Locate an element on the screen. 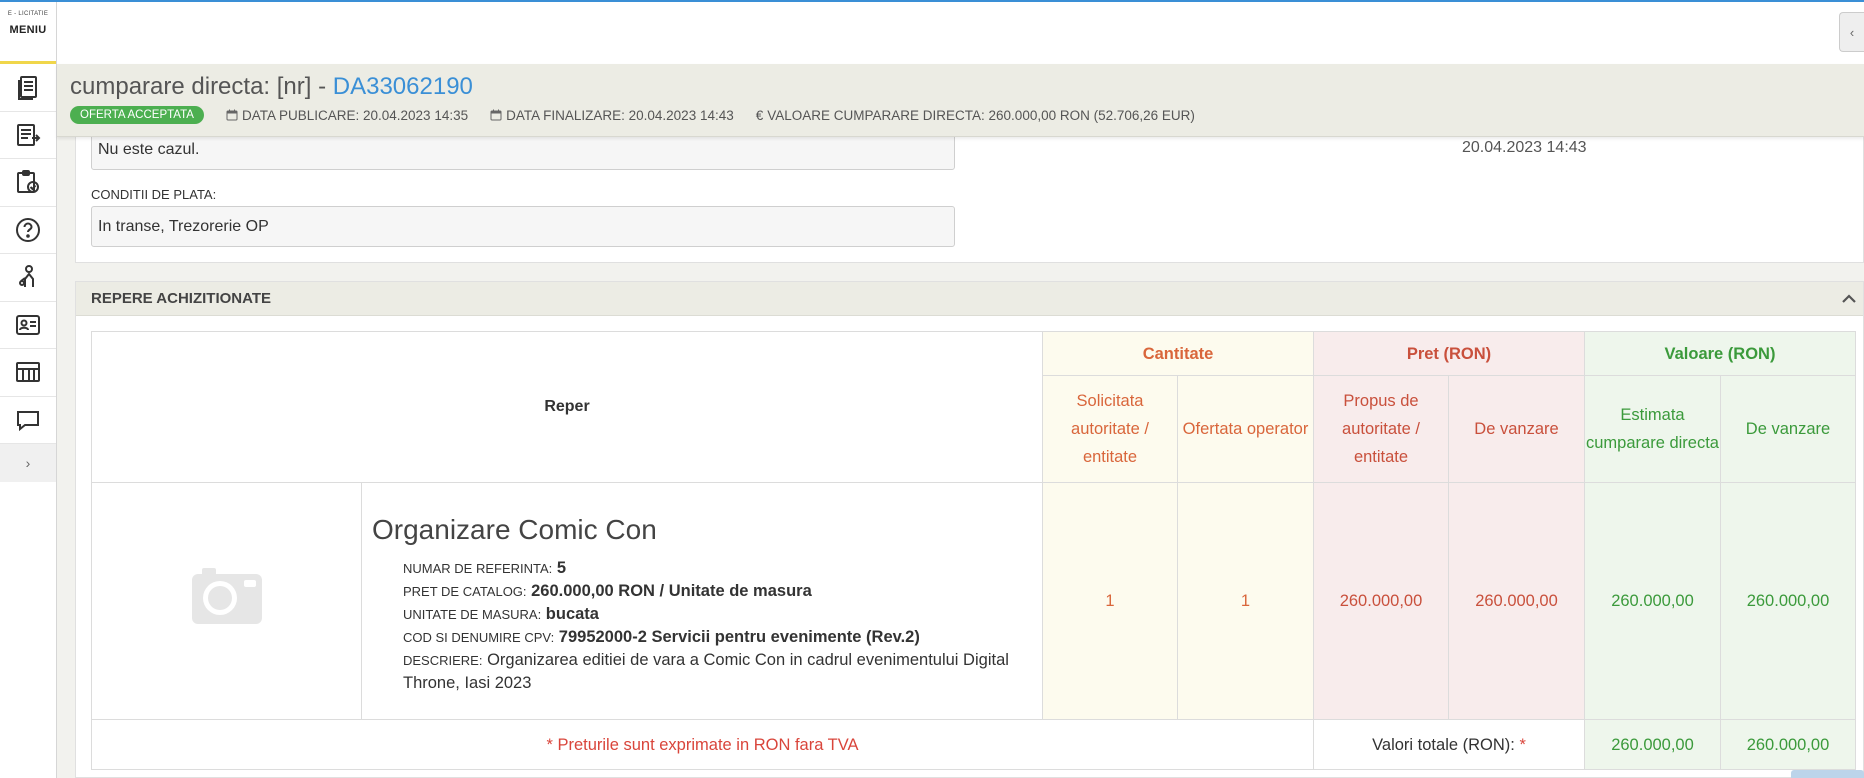  publish-date-text: DATA PUBLICARE: 20.04.2023 14:35 is located at coordinates (355, 115).